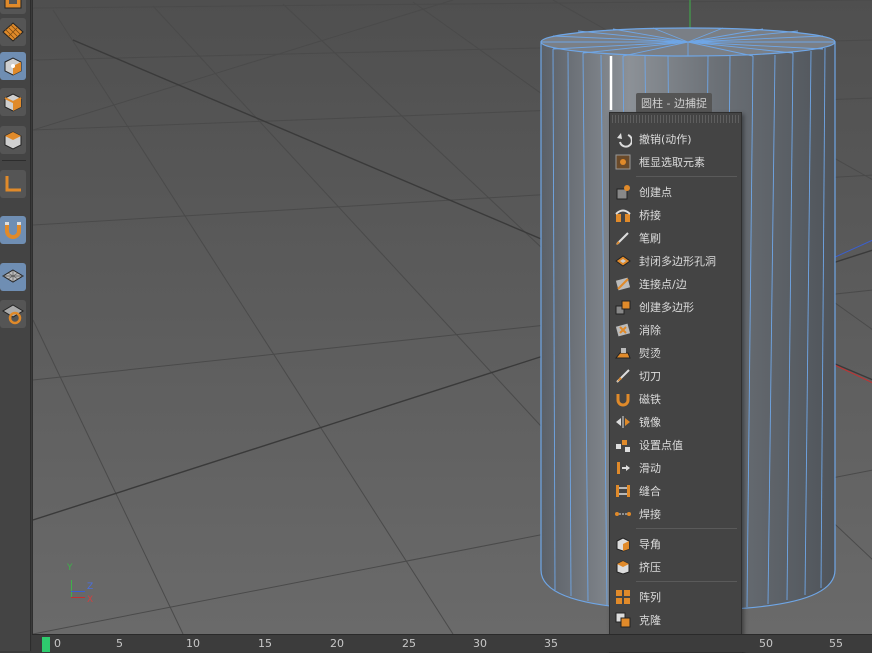 This screenshot has width=872, height=653. Describe the element at coordinates (675, 619) in the screenshot. I see `menu-item-clone: 克隆` at that location.